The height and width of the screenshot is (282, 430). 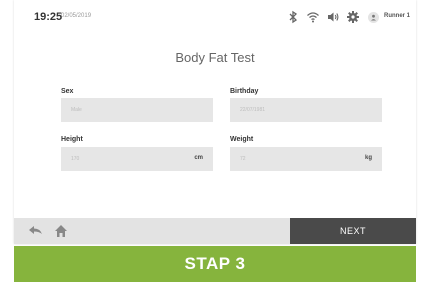 What do you see at coordinates (67, 91) in the screenshot?
I see `sex-label: Sex` at bounding box center [67, 91].